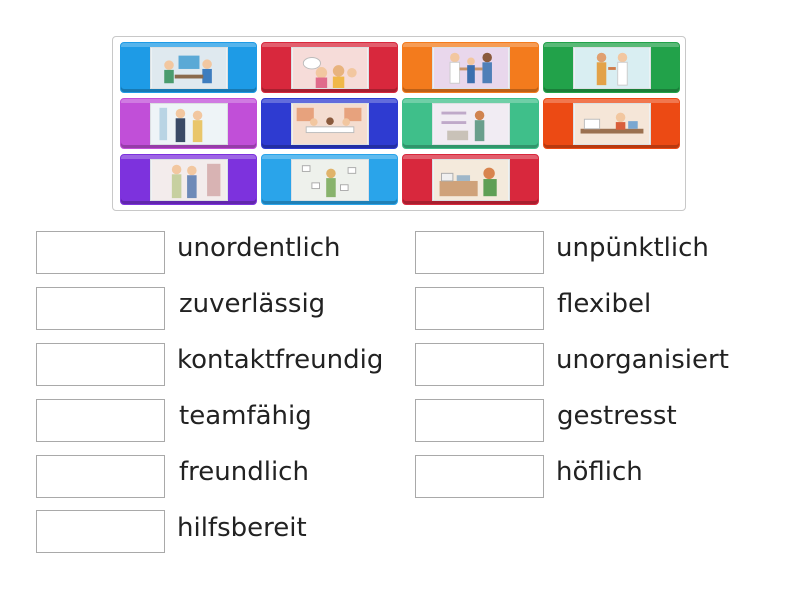  I want to click on answer-slot-hoflich, so click(479, 476).